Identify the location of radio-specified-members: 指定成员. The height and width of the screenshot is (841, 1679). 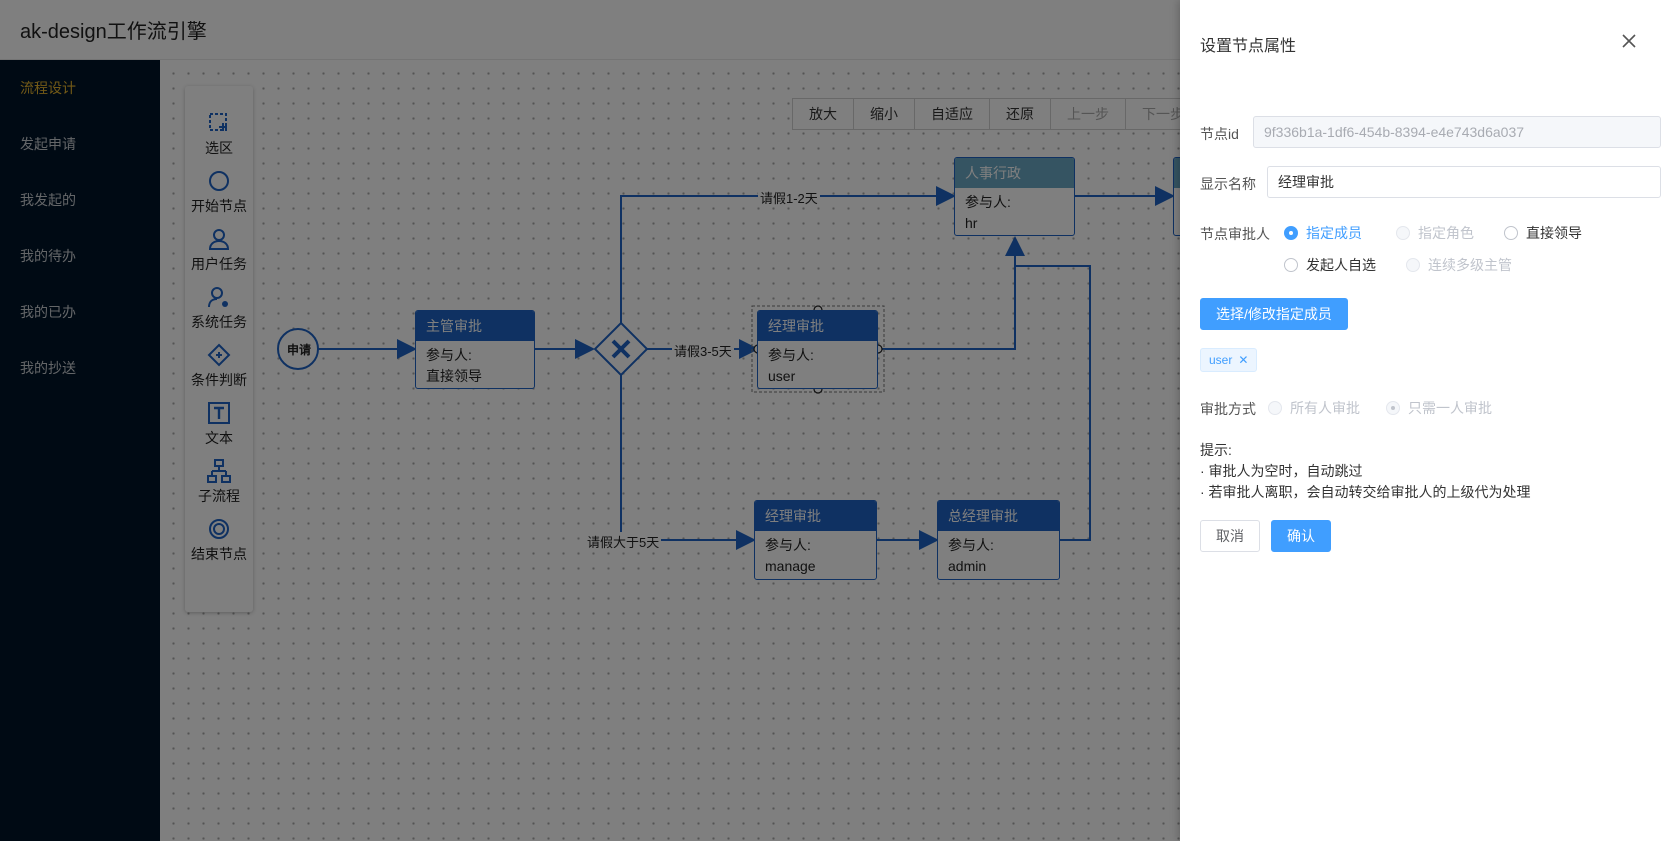
(1323, 233).